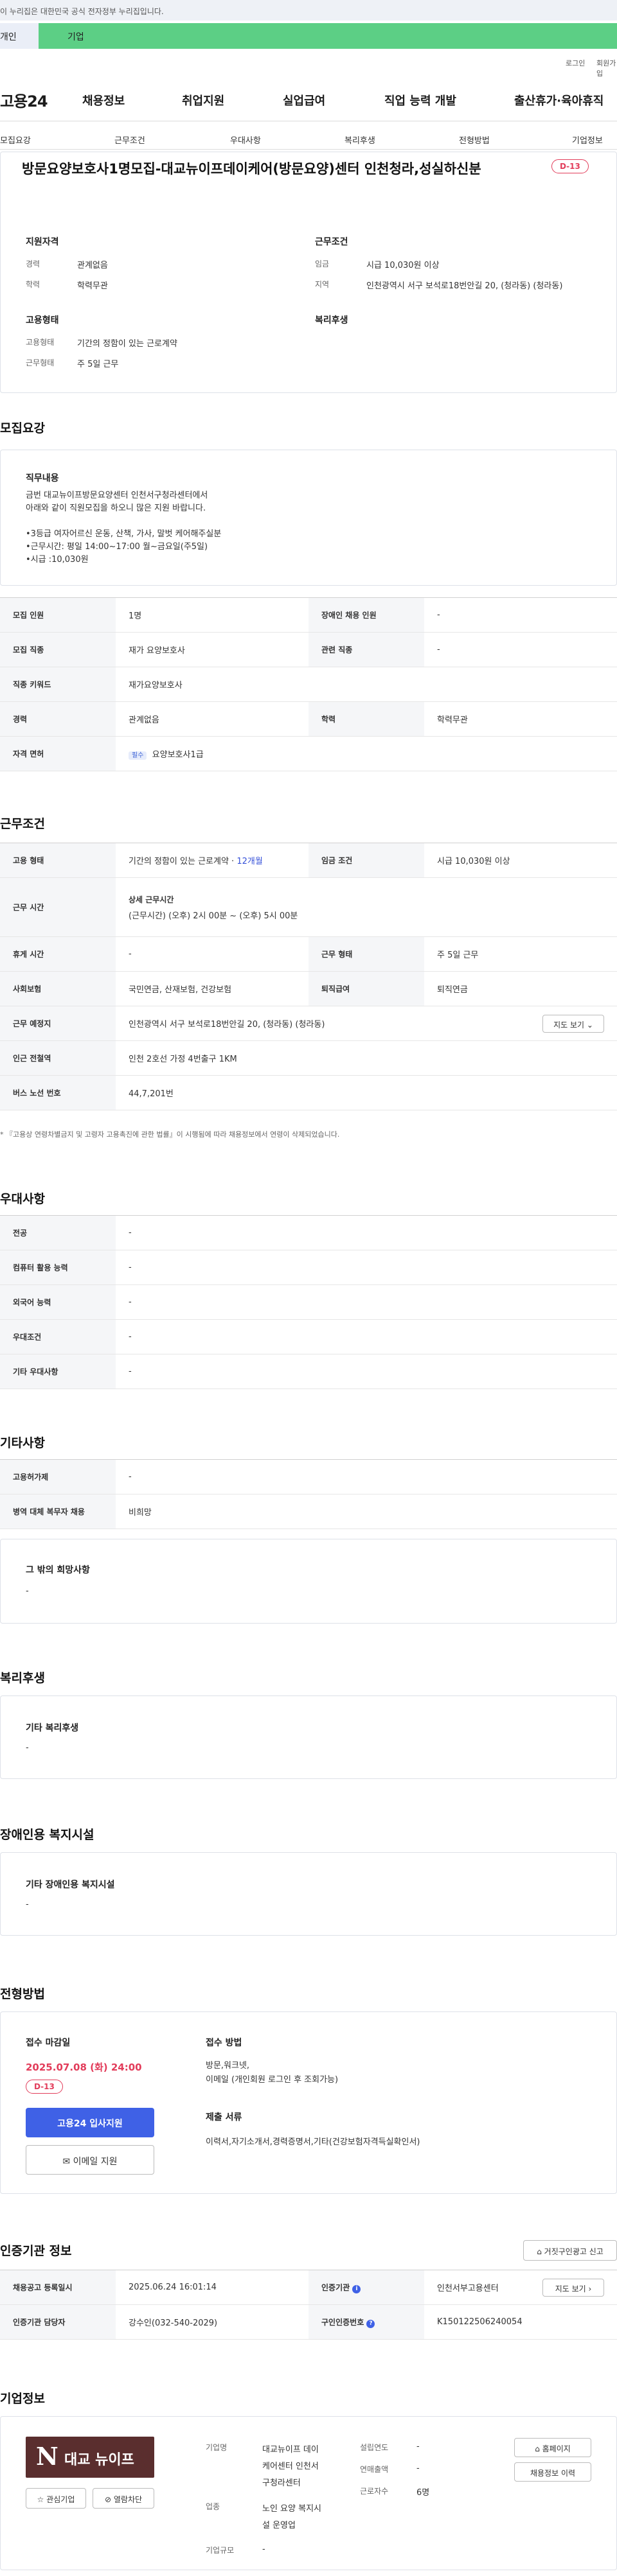 The image size is (617, 2576). What do you see at coordinates (15, 140) in the screenshot?
I see `lnb-recruit: 모집요강` at bounding box center [15, 140].